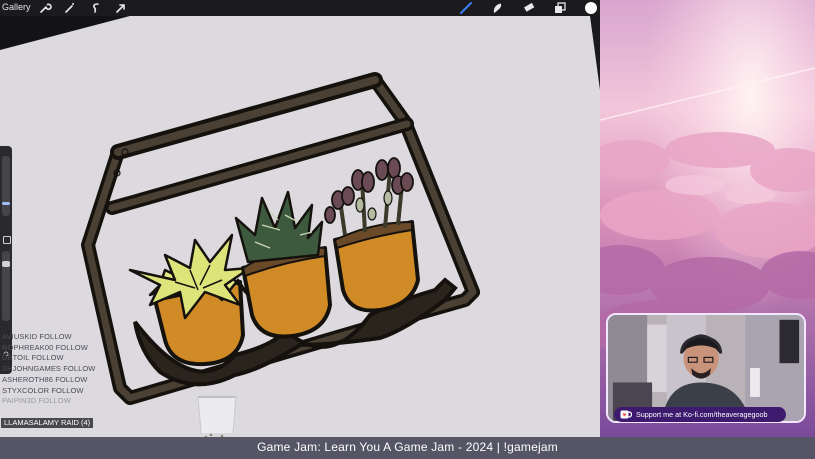 Image resolution: width=815 pixels, height=459 pixels. I want to click on brush-size-thumb, so click(6, 203).